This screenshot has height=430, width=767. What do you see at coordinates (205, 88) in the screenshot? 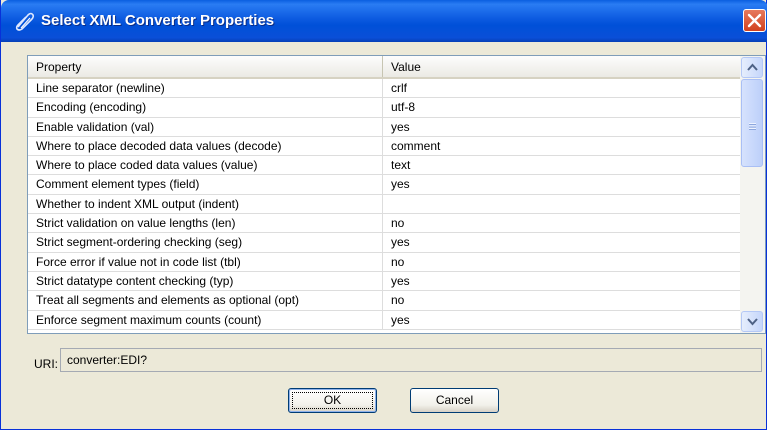
I see `property-cell: Line separator (newline)` at bounding box center [205, 88].